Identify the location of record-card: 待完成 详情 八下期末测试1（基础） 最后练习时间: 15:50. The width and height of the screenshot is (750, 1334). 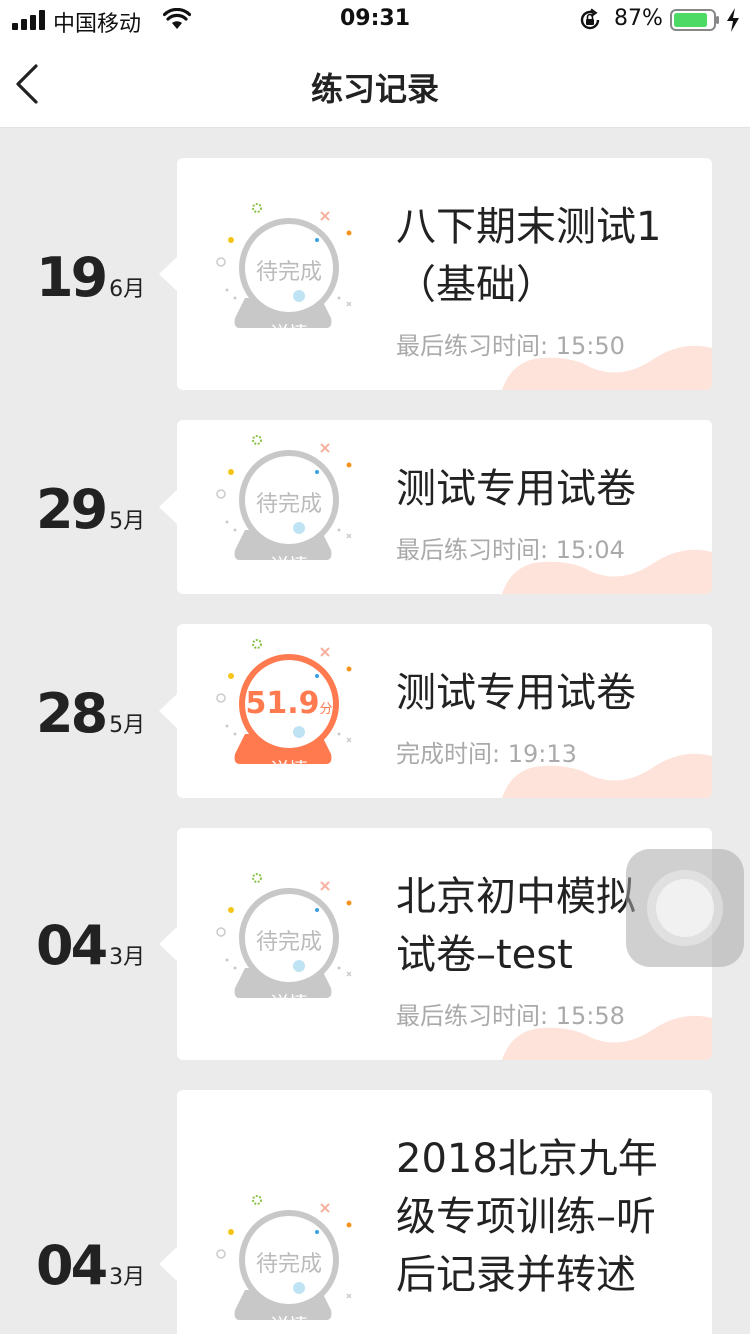
(444, 274).